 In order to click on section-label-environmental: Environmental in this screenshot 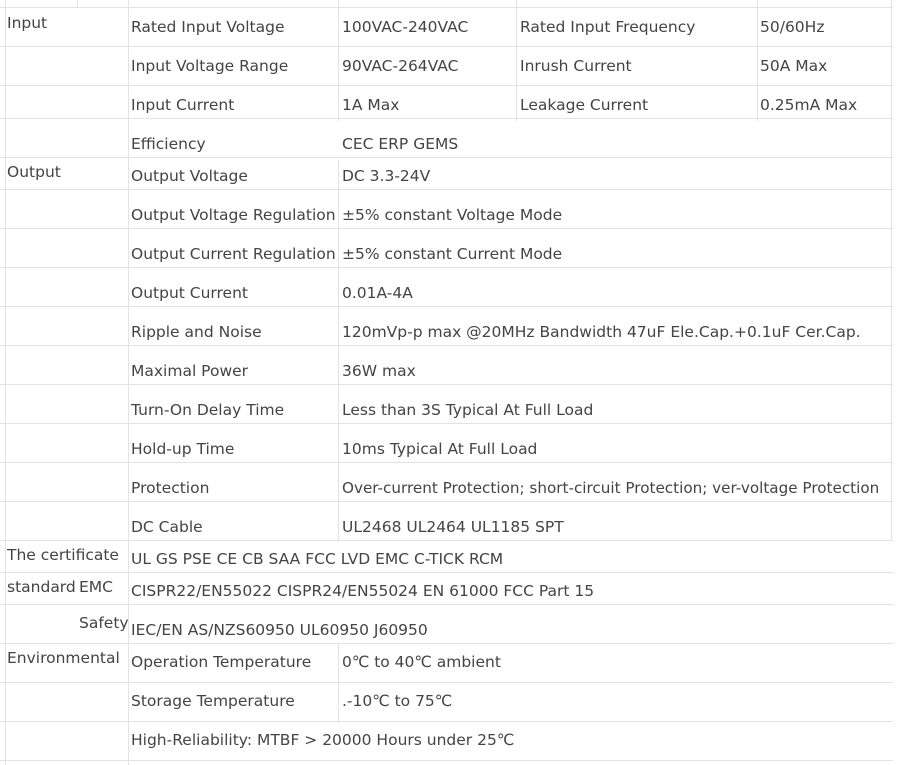, I will do `click(63, 658)`.